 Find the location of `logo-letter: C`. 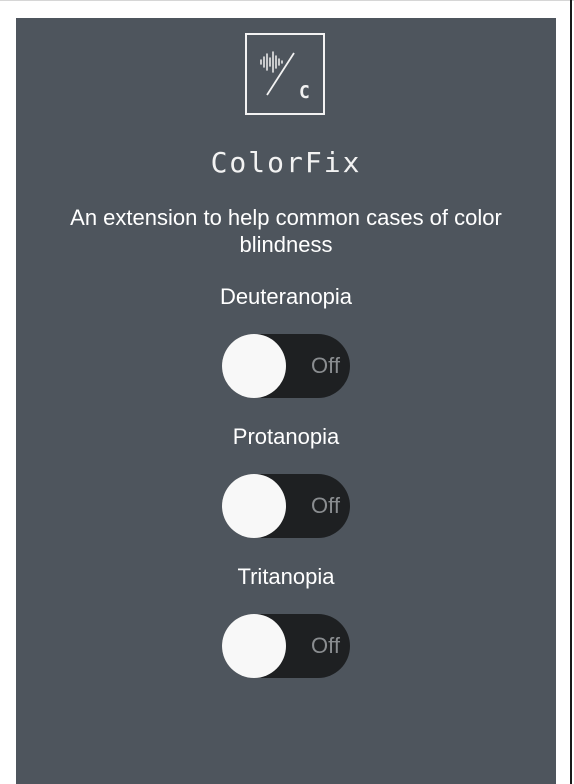

logo-letter: C is located at coordinates (304, 92).